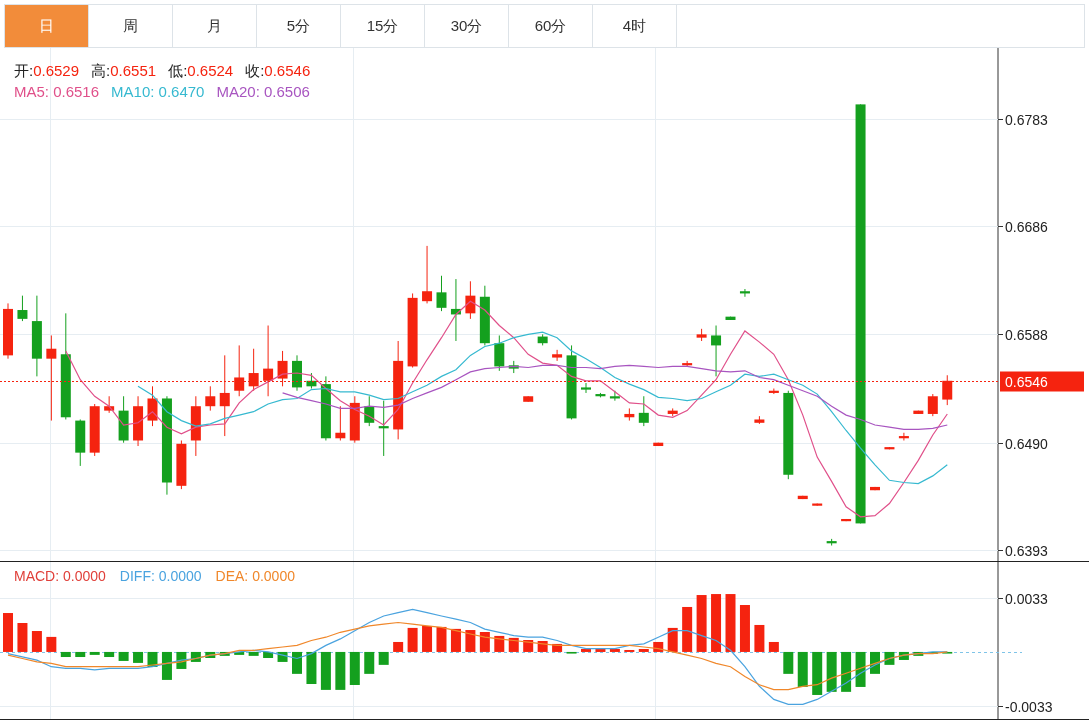 The width and height of the screenshot is (1089, 723). What do you see at coordinates (72, 92) in the screenshot?
I see `legend-value: : 0.6516` at bounding box center [72, 92].